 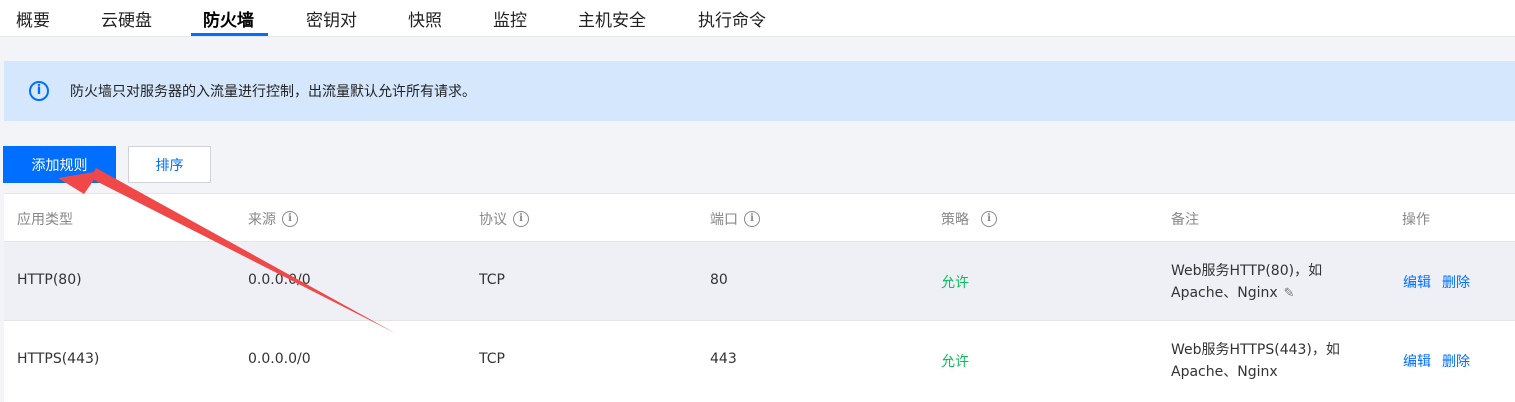 I want to click on tab-run-command: 执行命令, so click(x=732, y=18).